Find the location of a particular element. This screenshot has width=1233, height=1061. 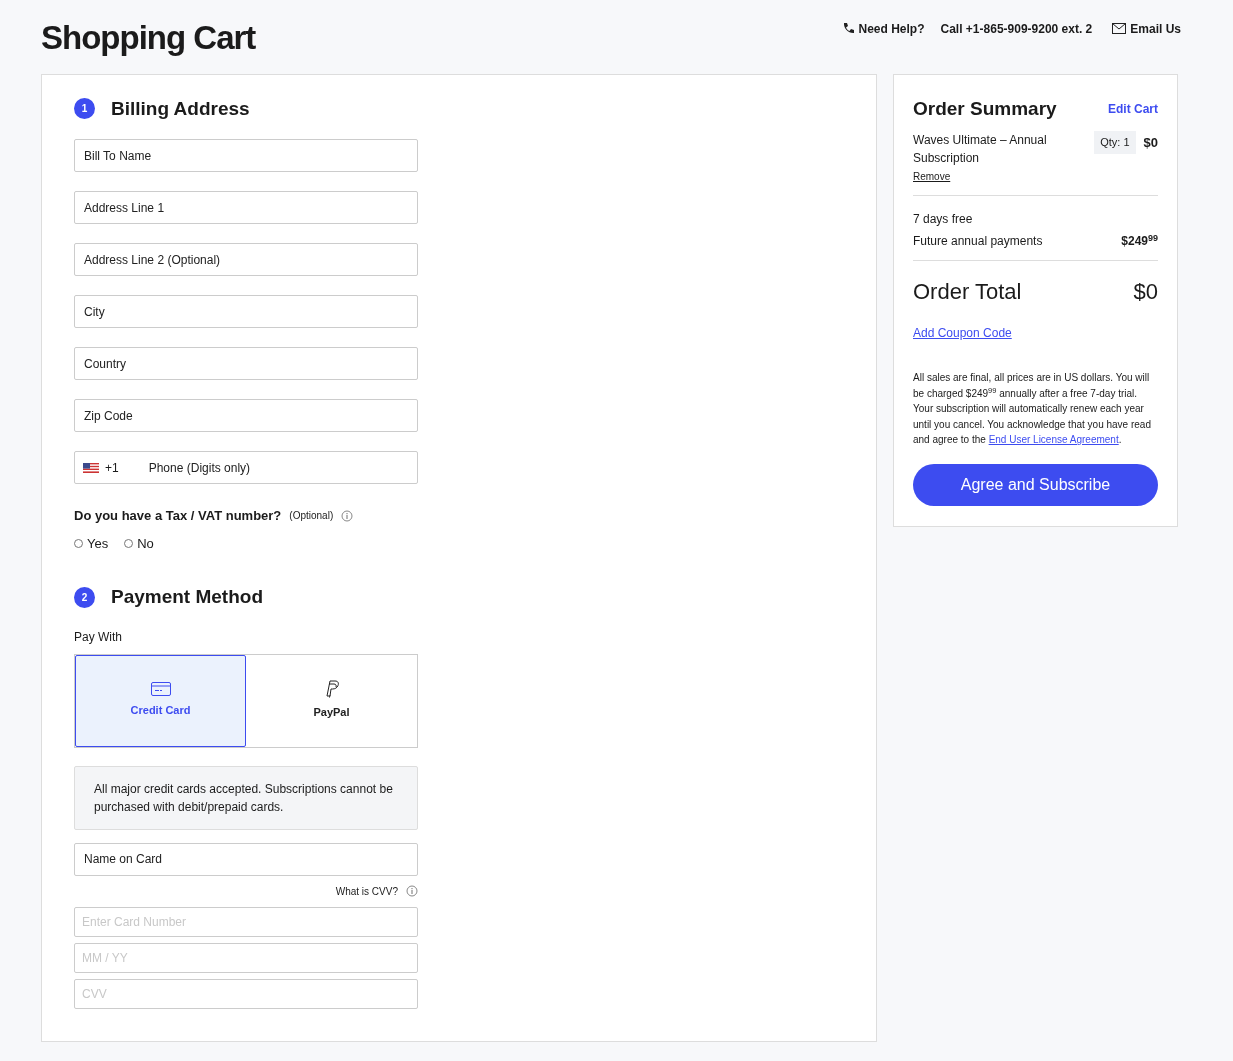

input-field: Country is located at coordinates (246, 364).